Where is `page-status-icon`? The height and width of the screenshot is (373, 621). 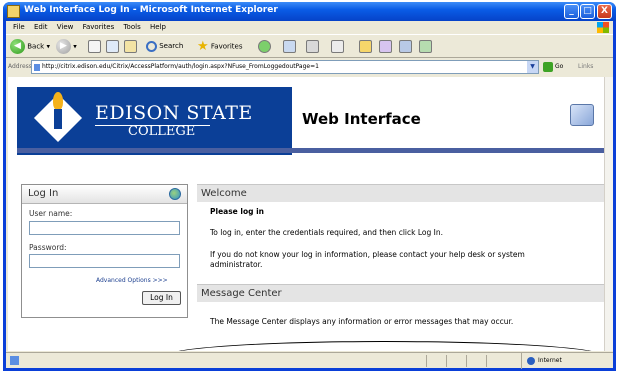 page-status-icon is located at coordinates (14, 360).